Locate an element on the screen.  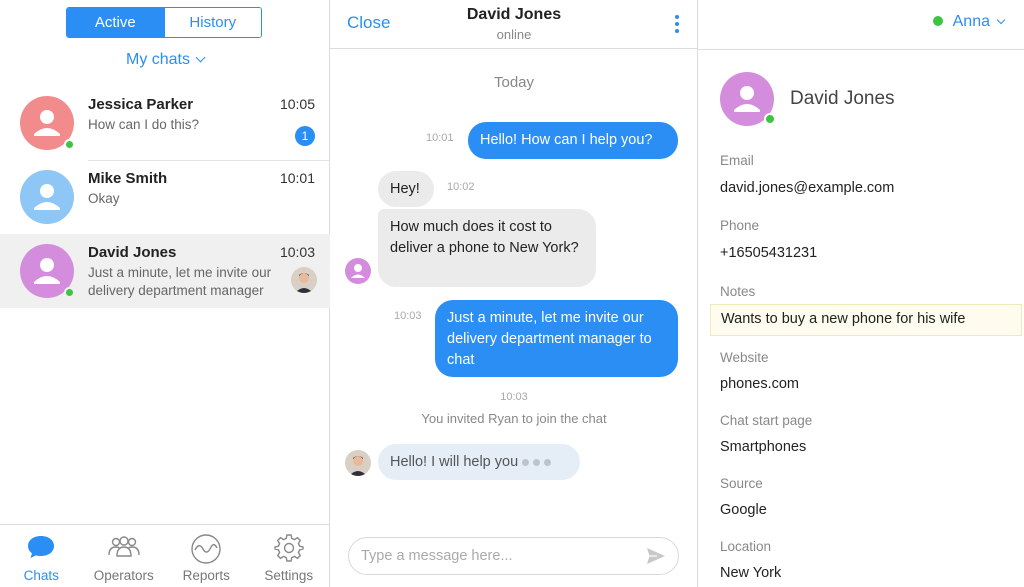
chat-preview: Okay is located at coordinates (104, 198).